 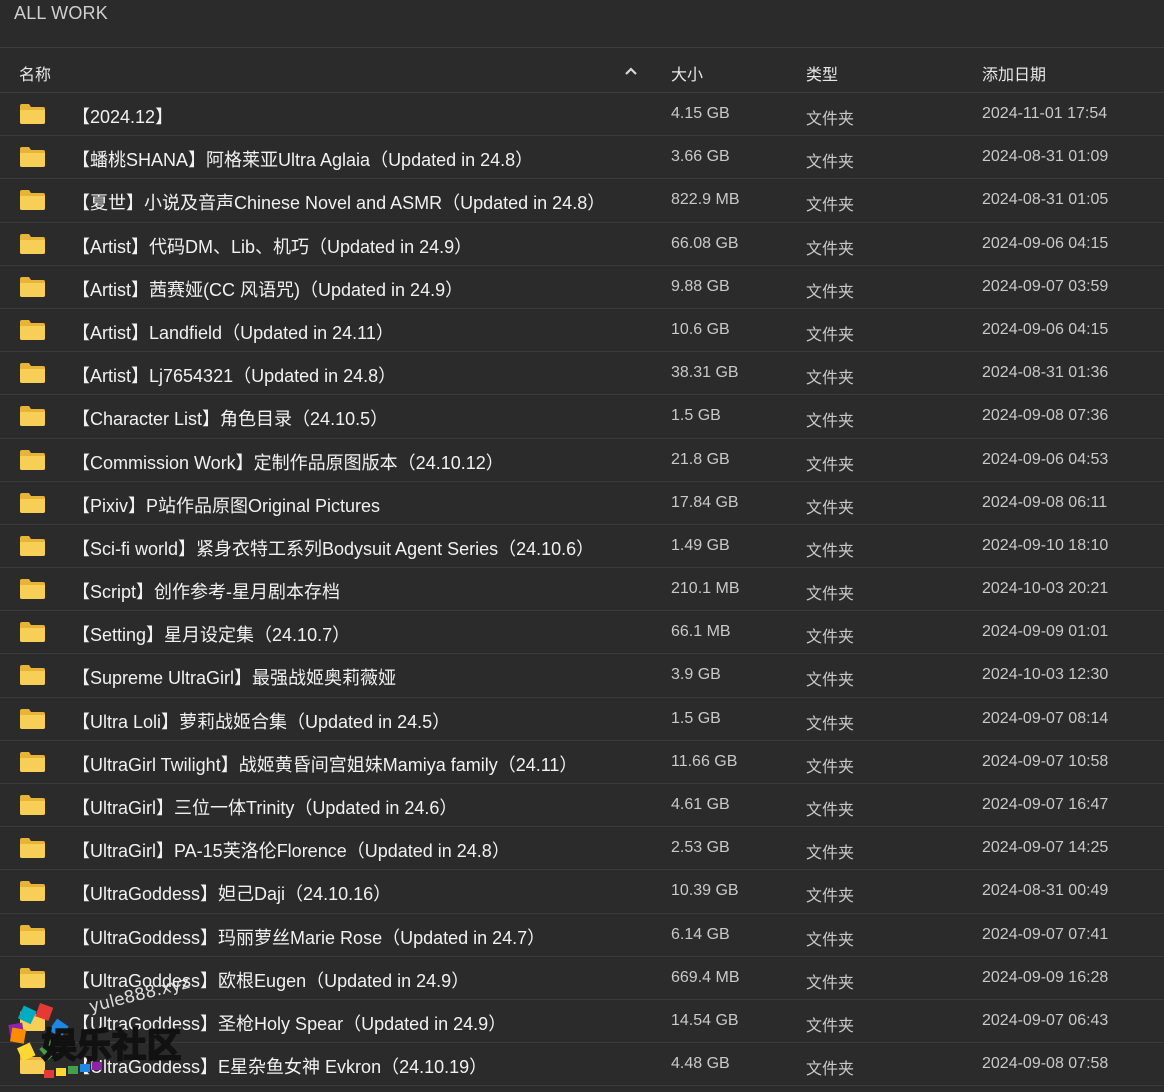 I want to click on table-row: 【2024.12】 4.15 GB 文件夹 2024-11-01 17:54, so click(x=582, y=115).